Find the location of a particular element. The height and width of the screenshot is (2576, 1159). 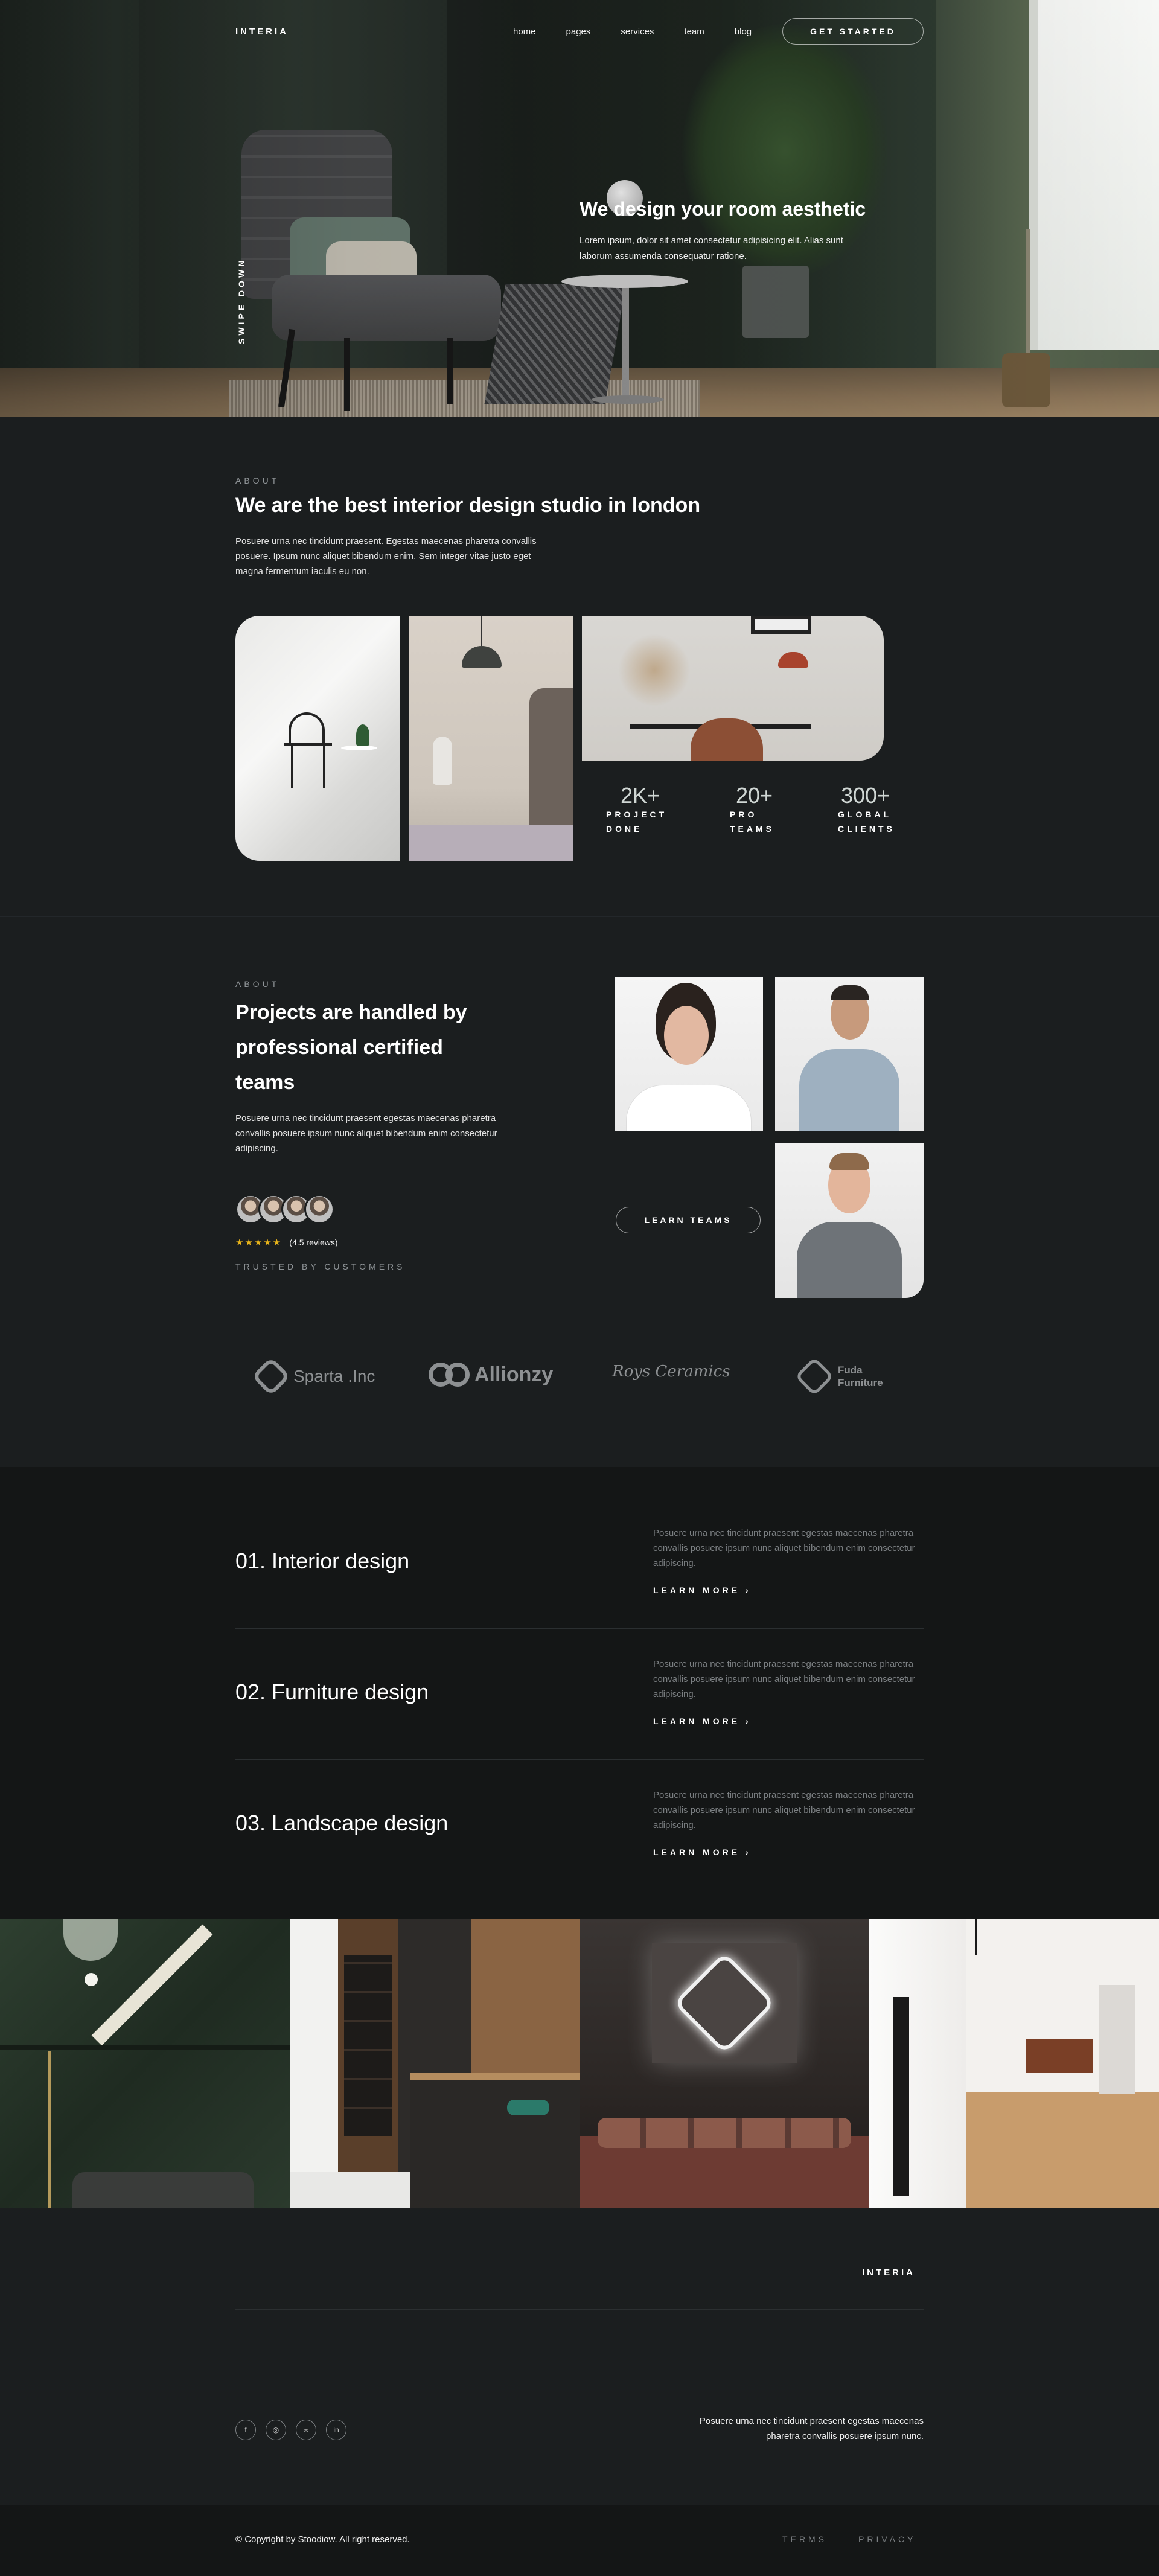

team-photo-man-glasses is located at coordinates (849, 1054).